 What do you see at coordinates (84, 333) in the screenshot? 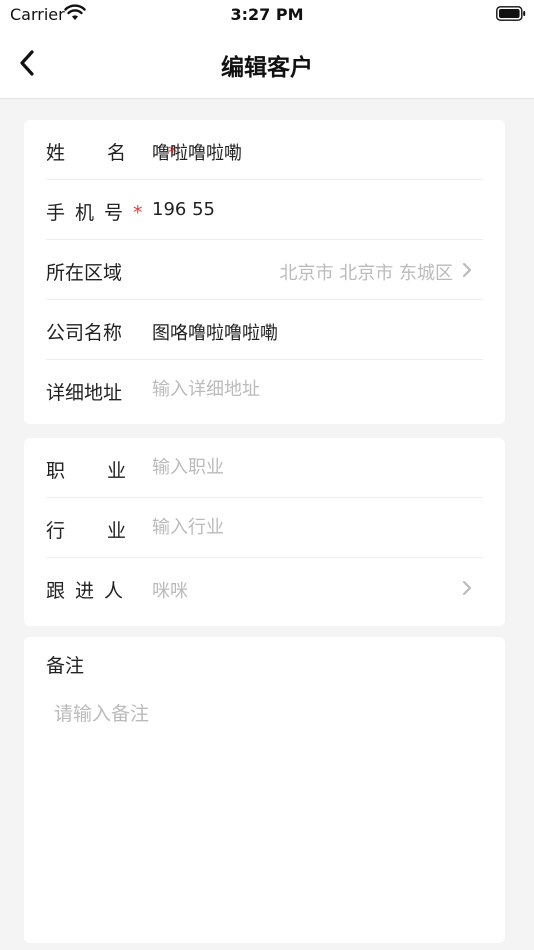
I see `company-label: 公司名称` at bounding box center [84, 333].